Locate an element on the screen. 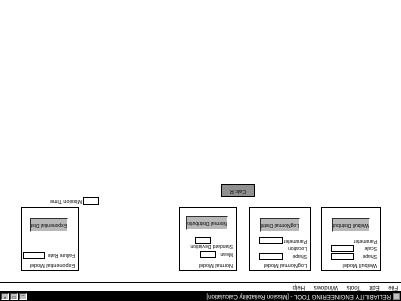  menu-file: File is located at coordinates (393, 287).